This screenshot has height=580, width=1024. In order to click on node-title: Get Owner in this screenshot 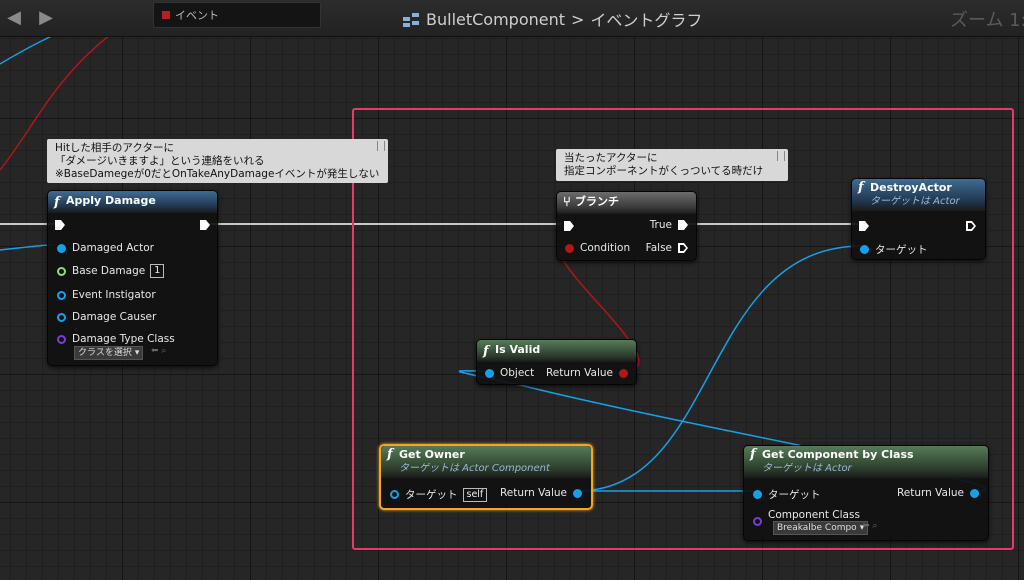, I will do `click(432, 454)`.